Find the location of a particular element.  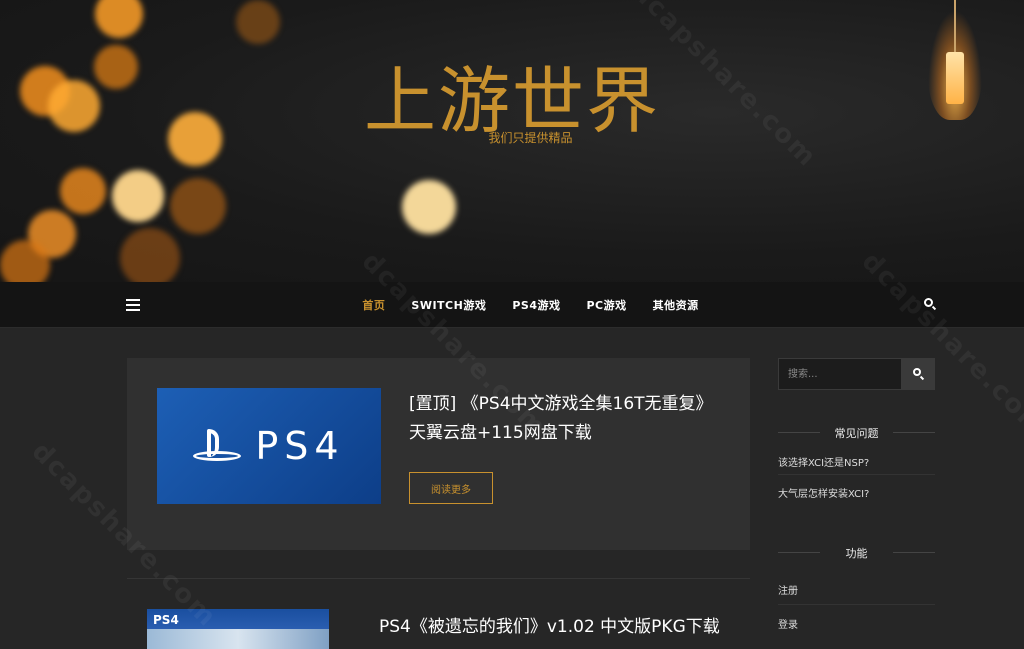

sidebar-link-xci-nsp: 该选择XCI还是NSP? is located at coordinates (823, 461).